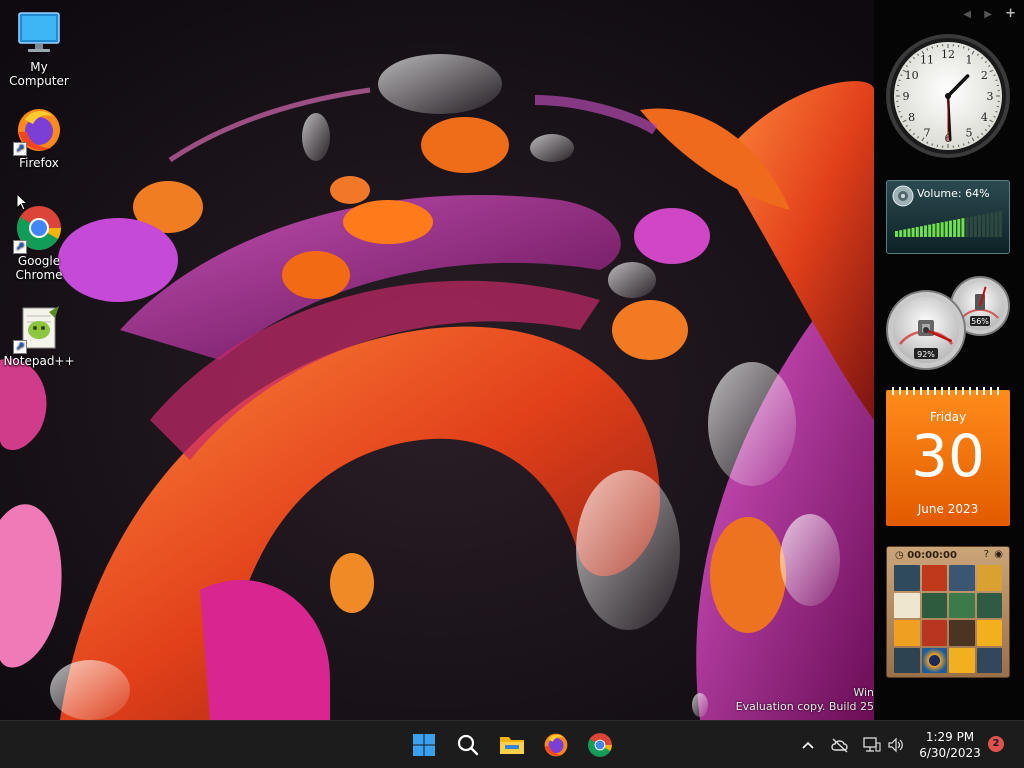 This screenshot has height=768, width=1024. Describe the element at coordinates (996, 744) in the screenshot. I see `notification-badge: 2` at that location.